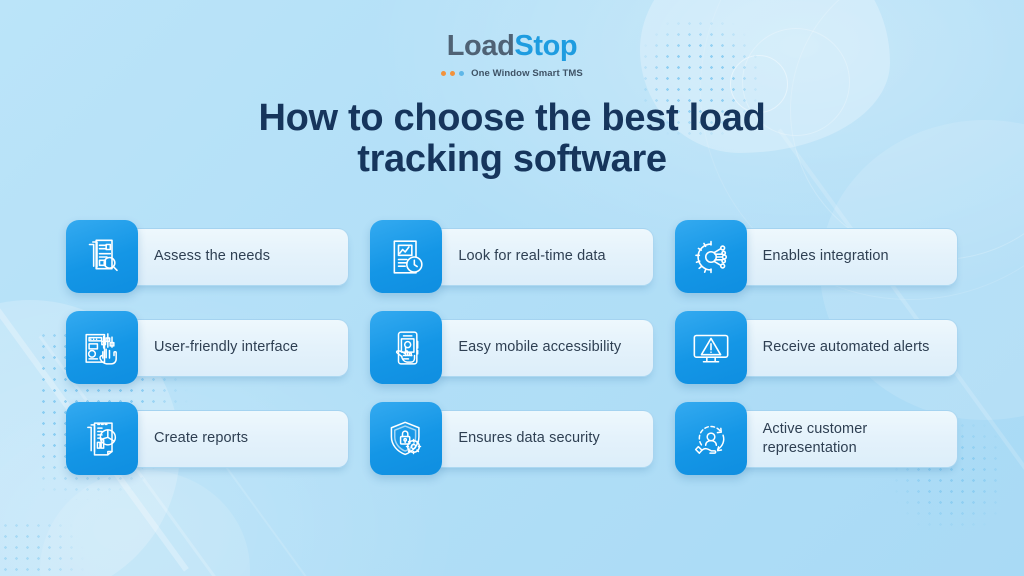  I want to click on feature-card-label: Ensures data security, so click(529, 438).